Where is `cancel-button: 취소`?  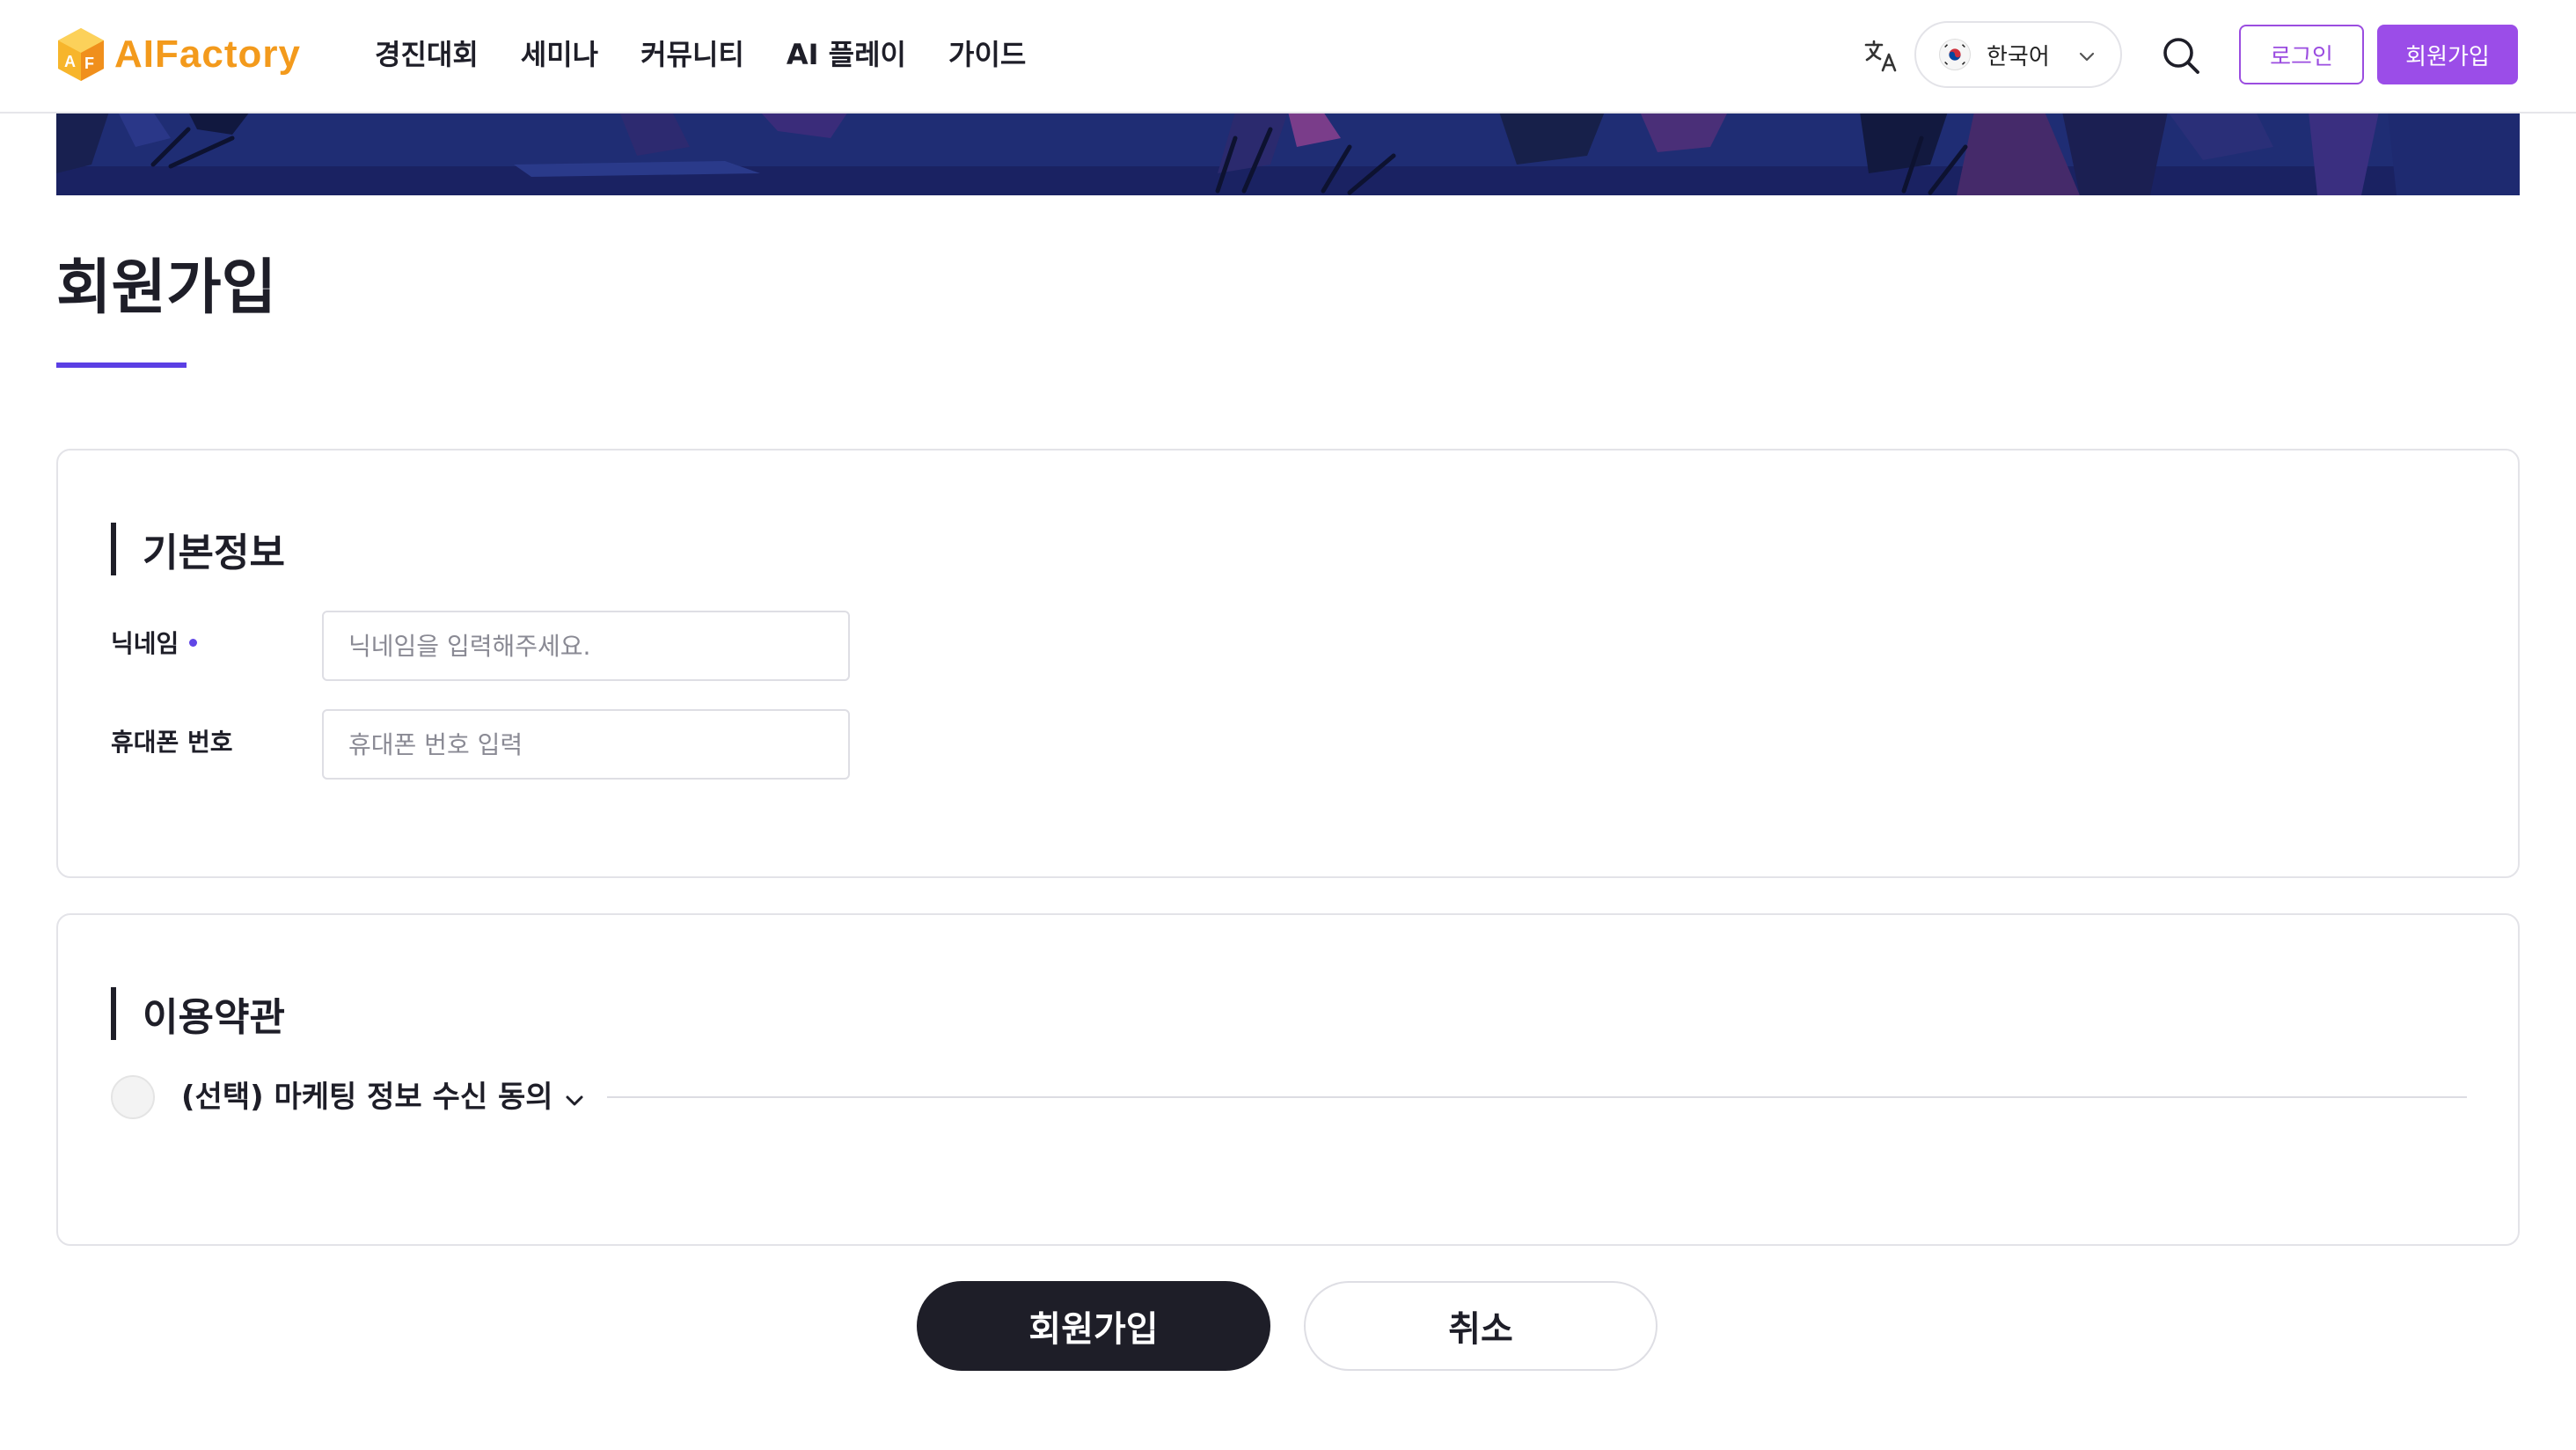 cancel-button: 취소 is located at coordinates (1481, 1326).